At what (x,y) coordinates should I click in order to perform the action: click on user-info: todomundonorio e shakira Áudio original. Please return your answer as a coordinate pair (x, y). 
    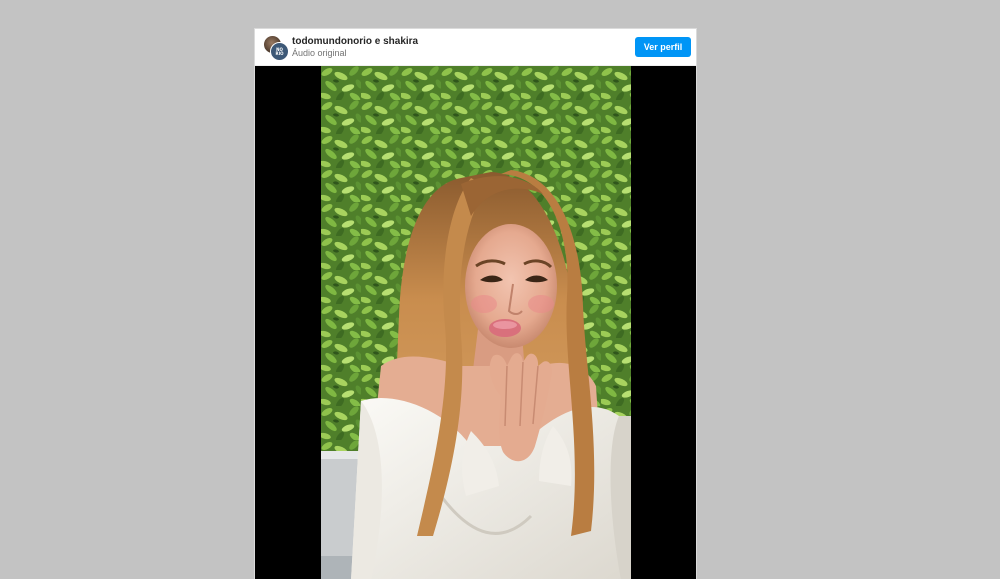
    Looking at the image, I should click on (355, 47).